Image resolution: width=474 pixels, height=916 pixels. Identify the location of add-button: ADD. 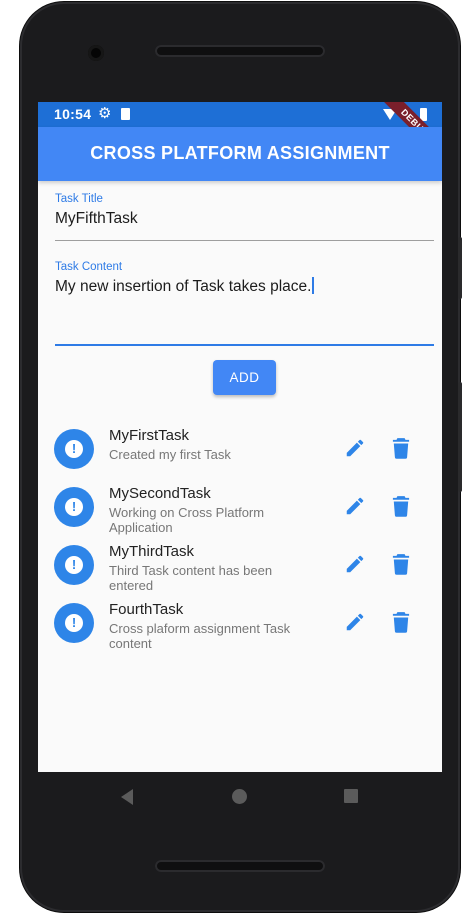
(244, 377).